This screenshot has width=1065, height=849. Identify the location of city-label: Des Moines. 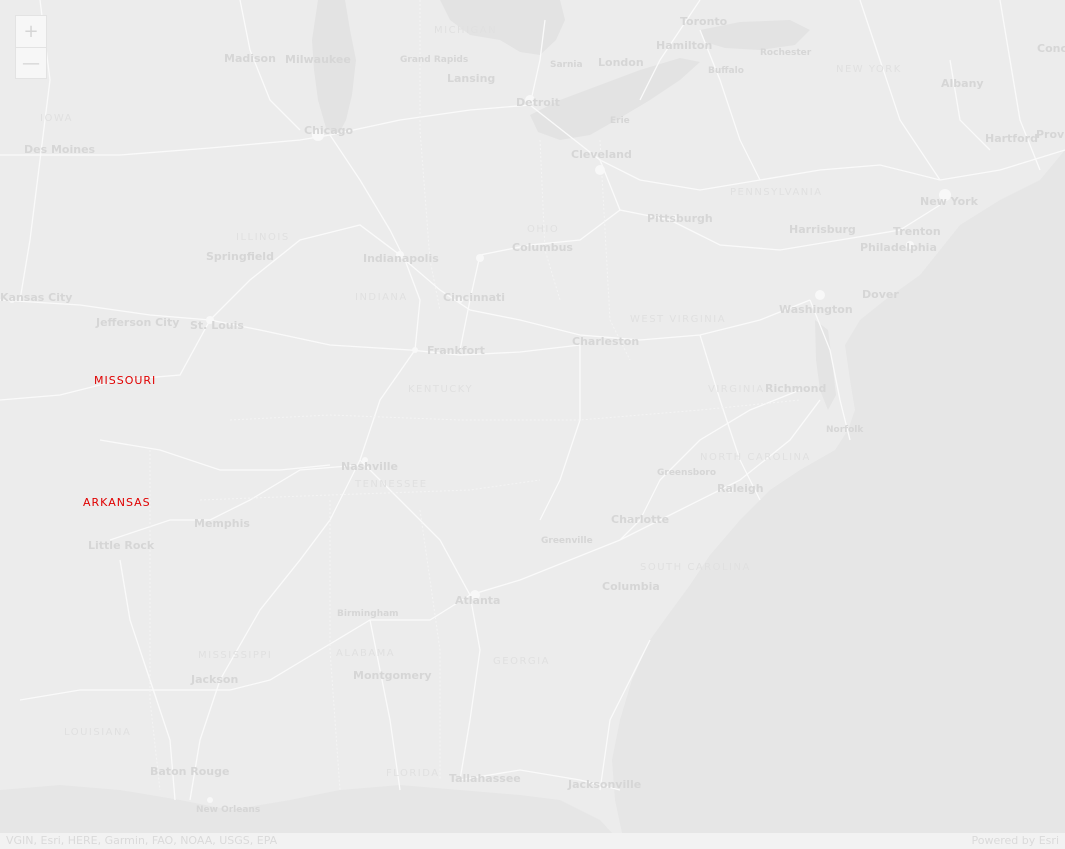
(60, 149).